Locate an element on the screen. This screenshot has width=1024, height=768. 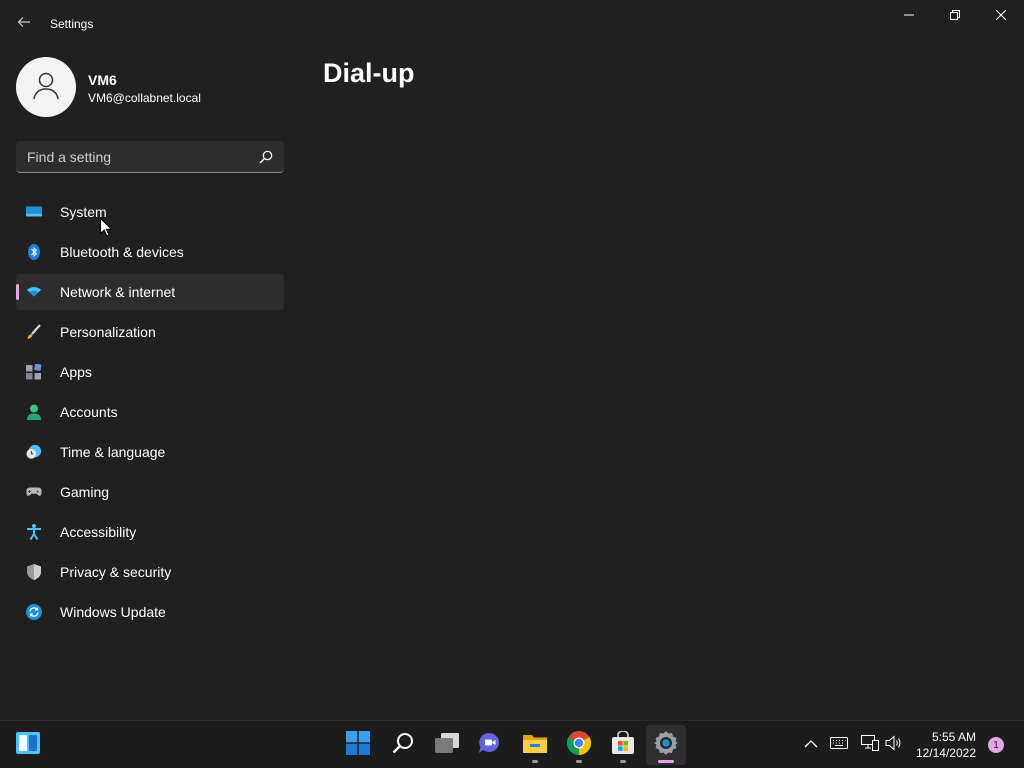
sidebar-item-windows-update: Windows Update is located at coordinates (150, 612).